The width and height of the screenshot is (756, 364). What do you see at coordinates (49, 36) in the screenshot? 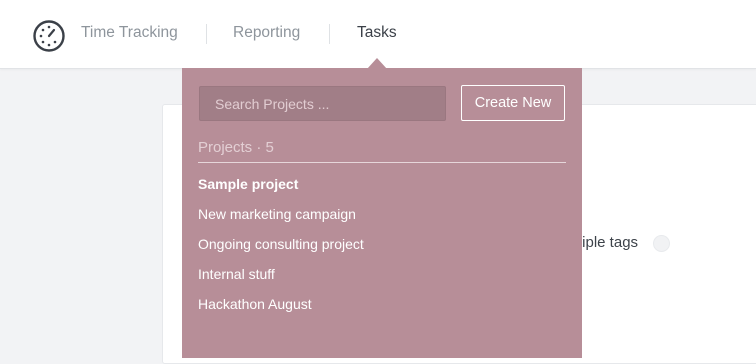
I see `clock-logo-icon` at bounding box center [49, 36].